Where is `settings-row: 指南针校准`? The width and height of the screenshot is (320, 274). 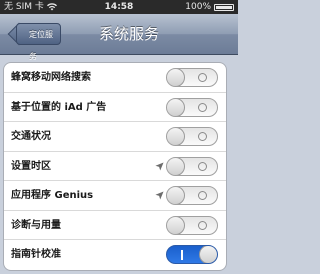
settings-row: 指南针校准 is located at coordinates (115, 255).